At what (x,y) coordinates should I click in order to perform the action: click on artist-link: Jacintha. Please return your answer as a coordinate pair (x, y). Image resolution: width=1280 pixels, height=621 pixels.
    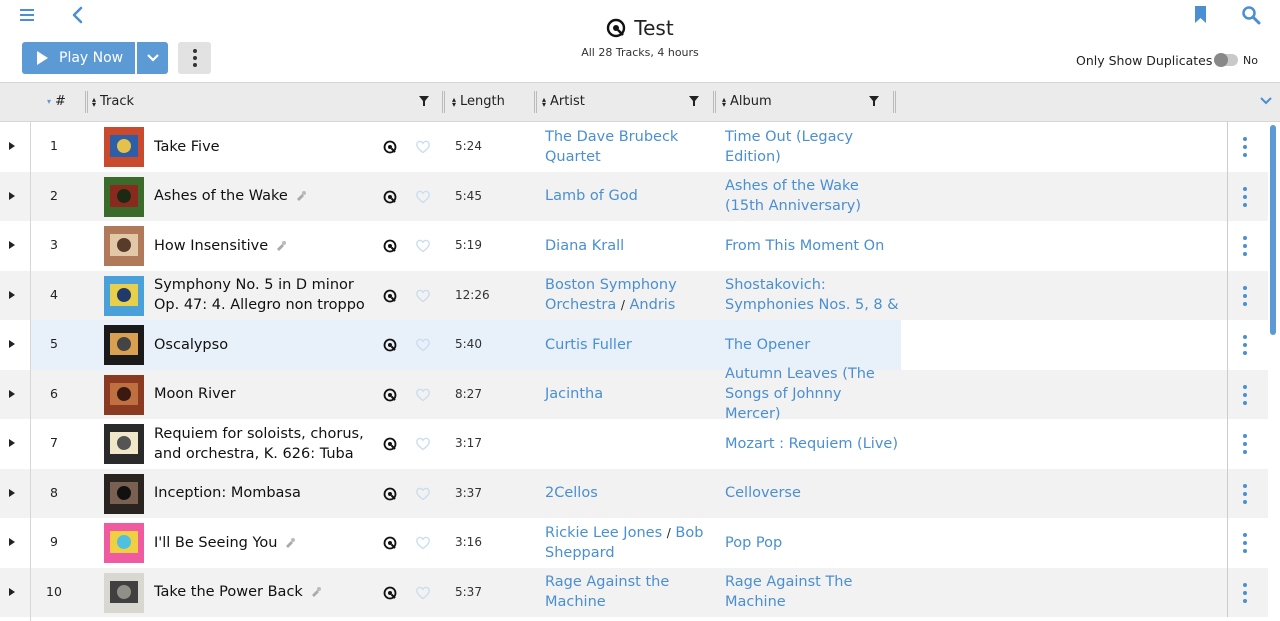
    Looking at the image, I should click on (574, 394).